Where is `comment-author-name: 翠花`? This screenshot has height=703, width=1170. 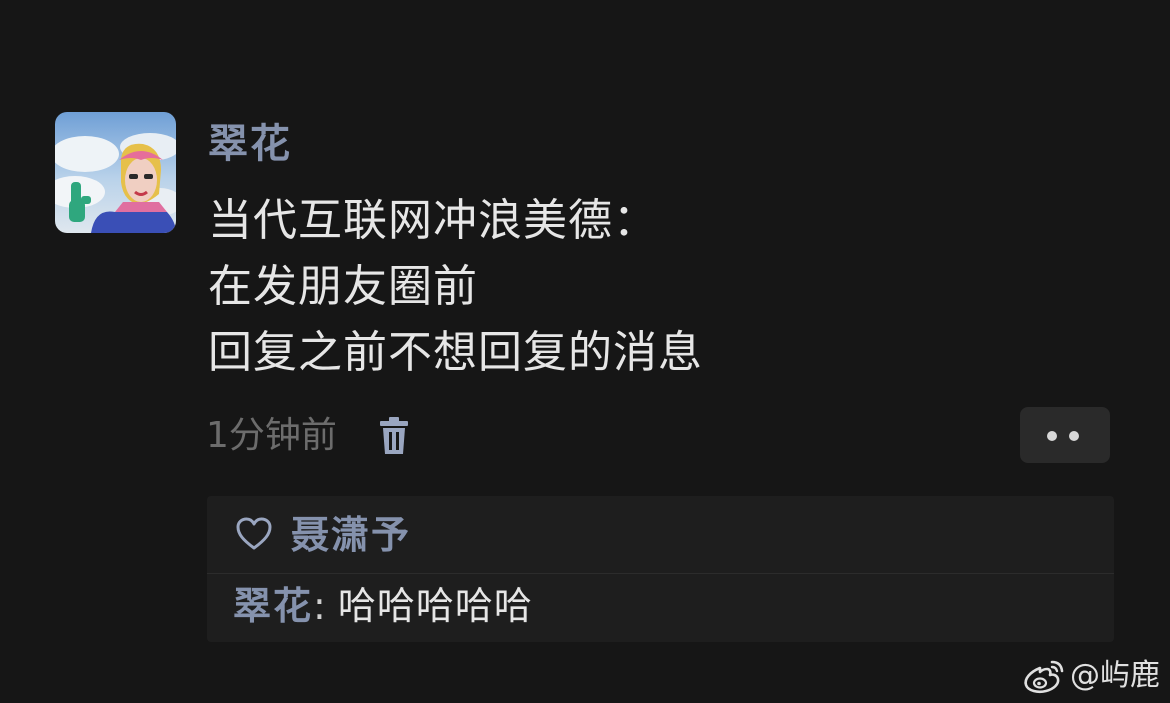
comment-author-name: 翠花 is located at coordinates (273, 606).